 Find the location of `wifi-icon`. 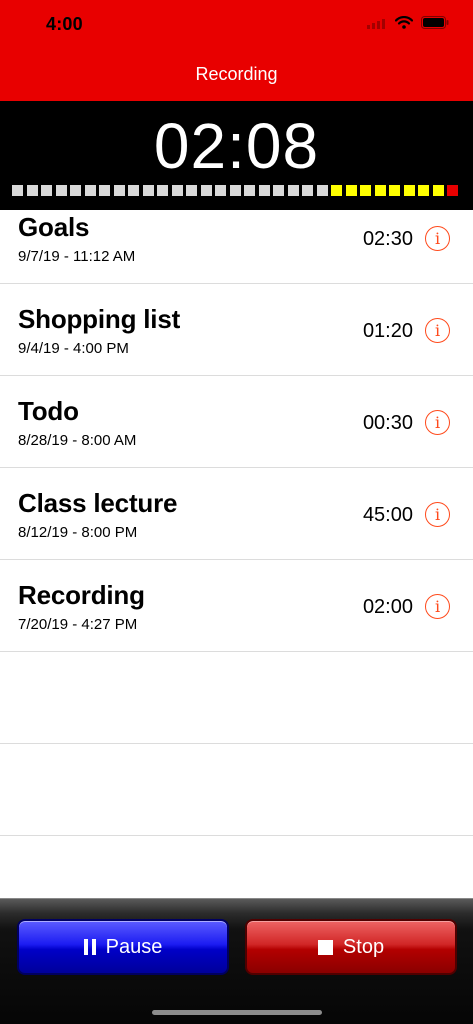

wifi-icon is located at coordinates (404, 25).